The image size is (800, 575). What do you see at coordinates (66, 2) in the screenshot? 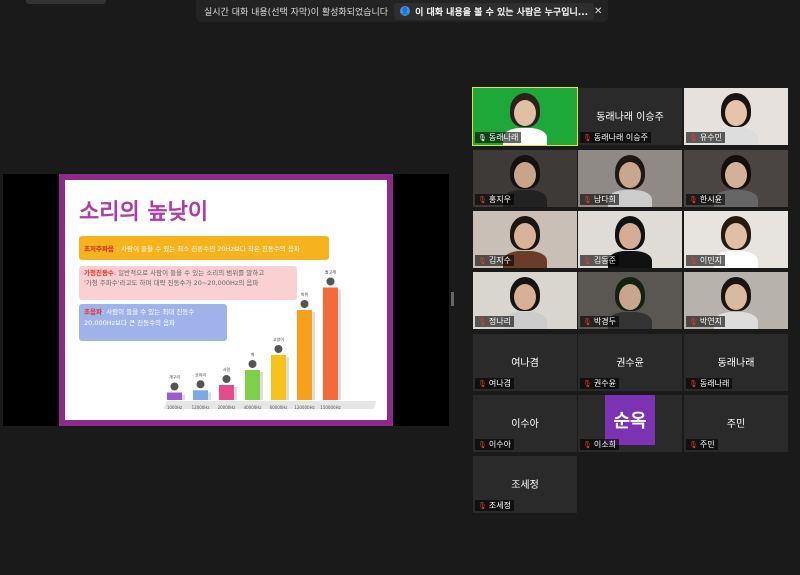
I see `window-edge` at bounding box center [66, 2].